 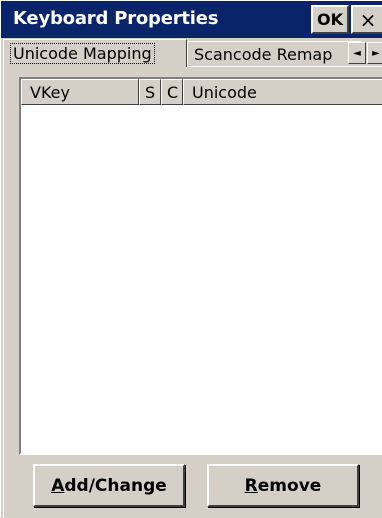 What do you see at coordinates (263, 54) in the screenshot?
I see `tab-label: Scancode Remap` at bounding box center [263, 54].